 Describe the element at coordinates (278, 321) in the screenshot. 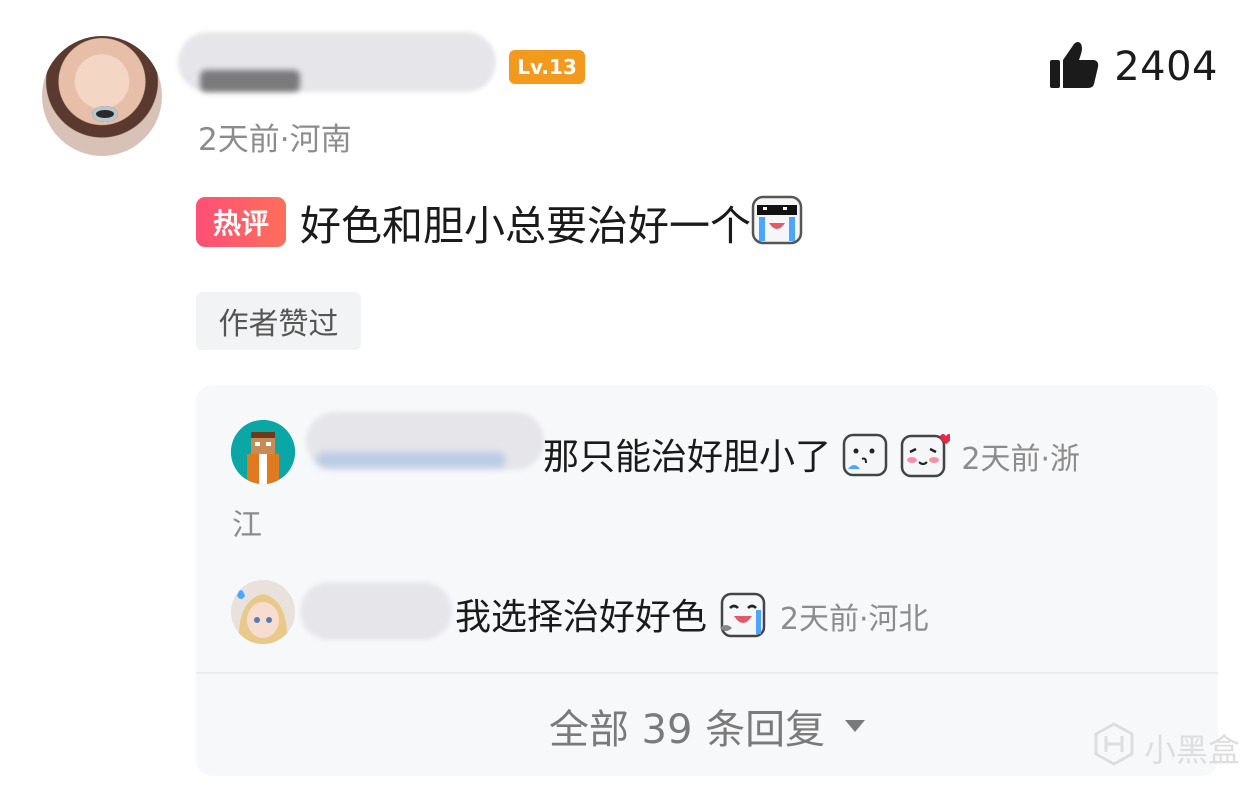

I see `author-liked-tag: 作者赞过` at that location.